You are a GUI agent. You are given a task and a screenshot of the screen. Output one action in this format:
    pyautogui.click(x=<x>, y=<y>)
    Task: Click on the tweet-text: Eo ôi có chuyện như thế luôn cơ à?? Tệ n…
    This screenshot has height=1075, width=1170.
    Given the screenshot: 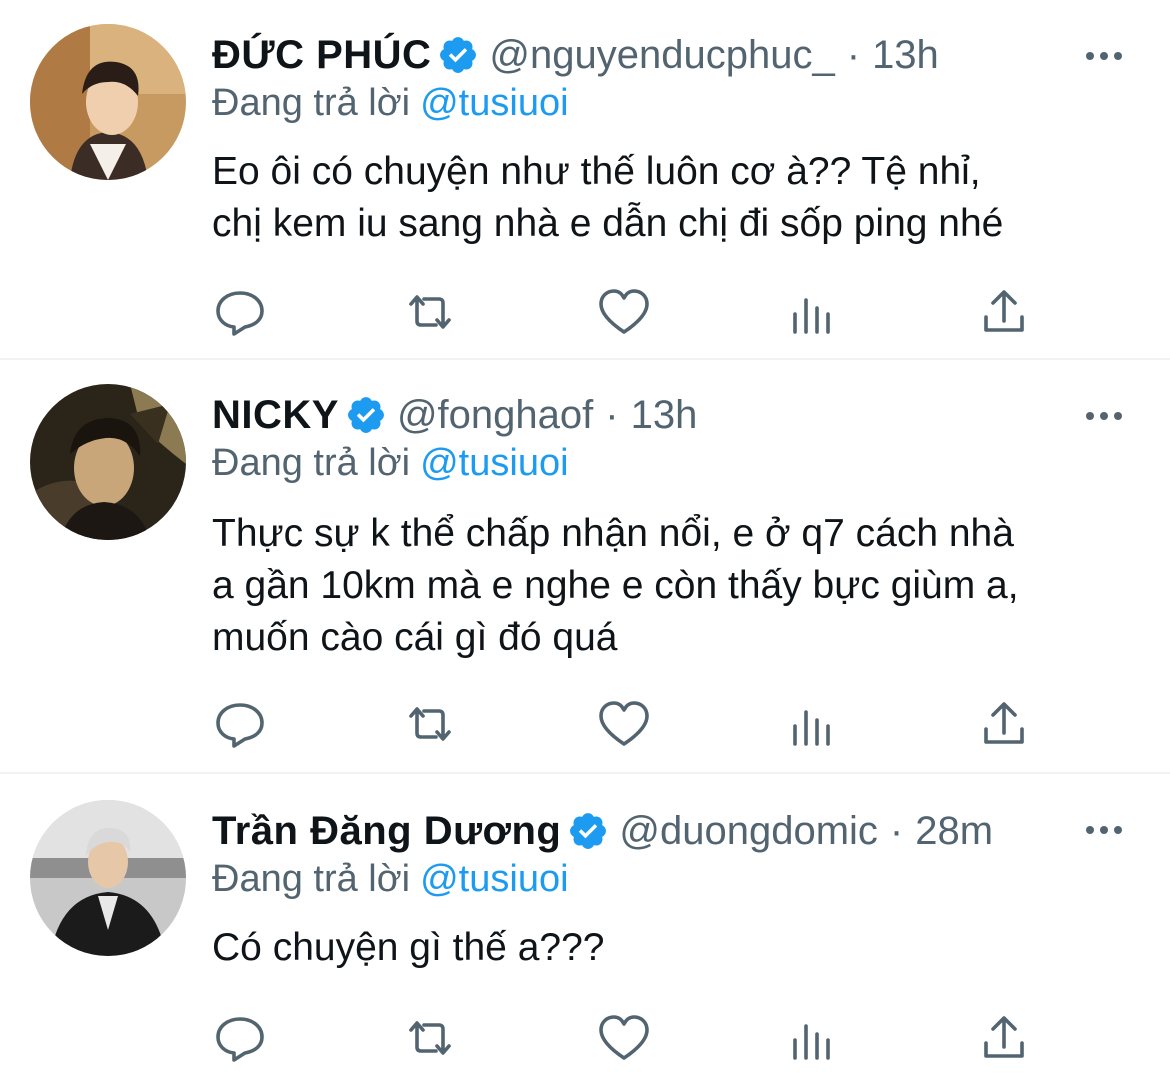 What is the action you would take?
    pyautogui.click(x=677, y=198)
    